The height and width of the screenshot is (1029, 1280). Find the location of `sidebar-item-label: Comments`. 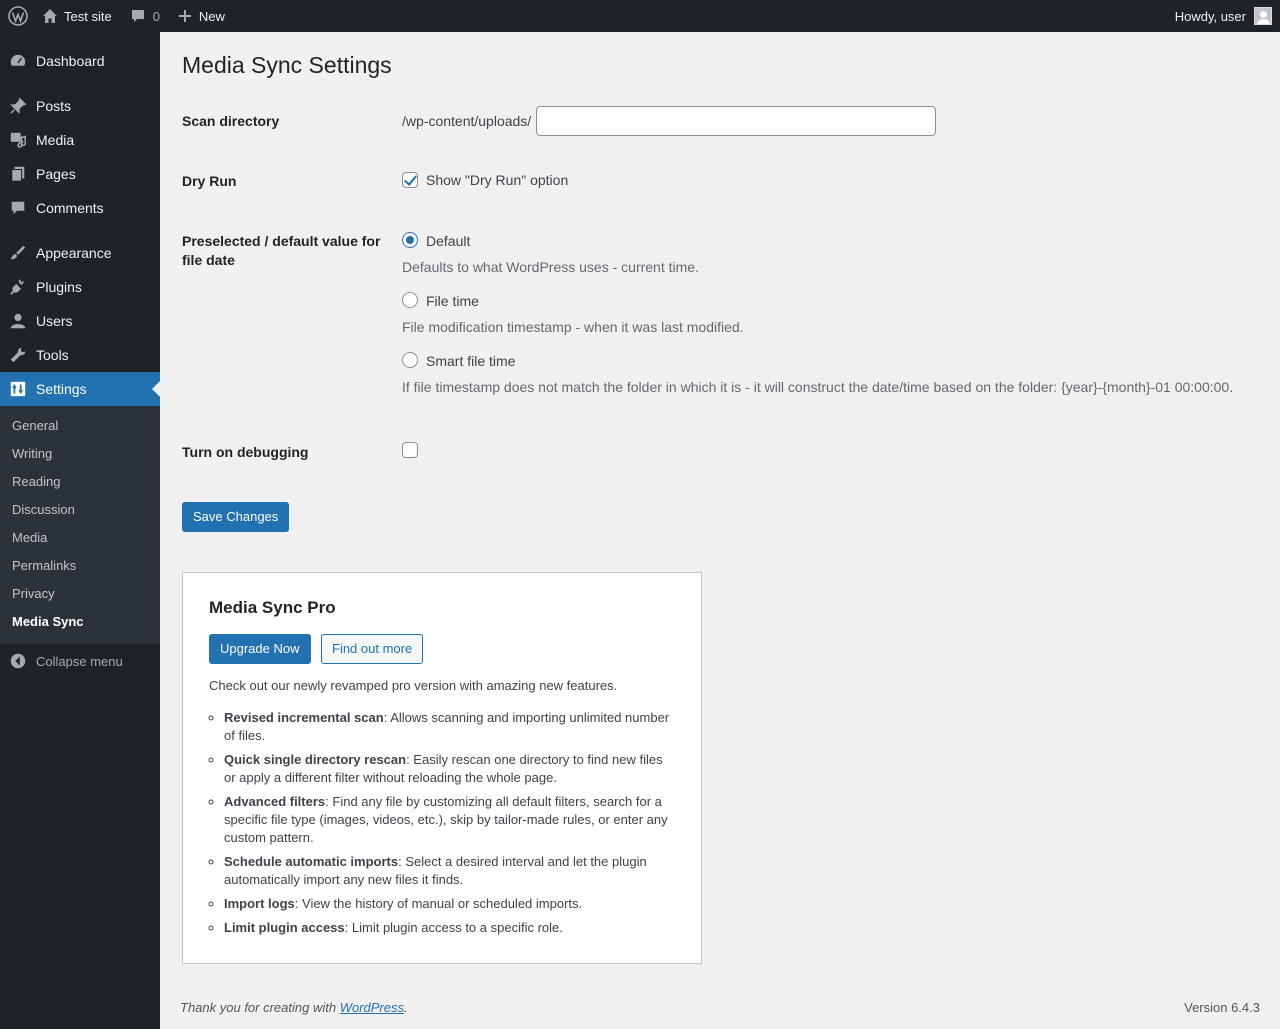

sidebar-item-label: Comments is located at coordinates (70, 208).